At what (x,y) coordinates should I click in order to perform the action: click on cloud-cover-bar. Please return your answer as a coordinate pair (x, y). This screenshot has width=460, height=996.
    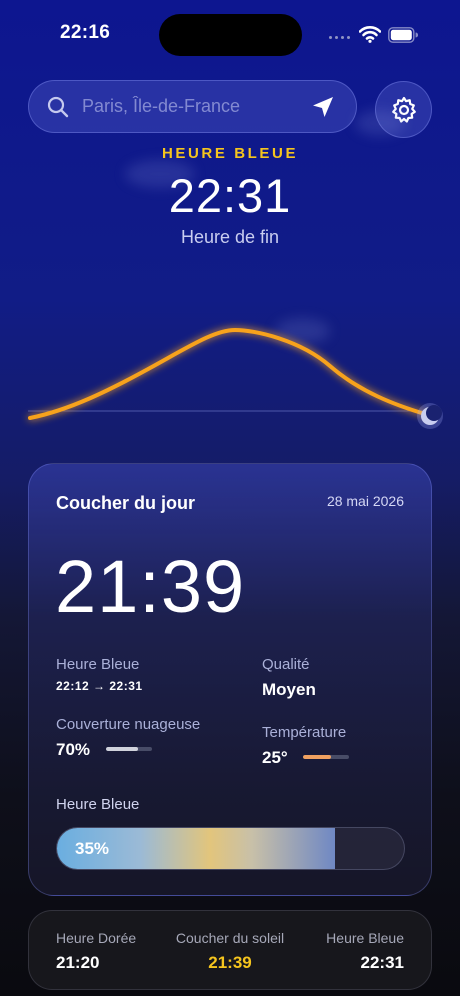
    Looking at the image, I should click on (129, 749).